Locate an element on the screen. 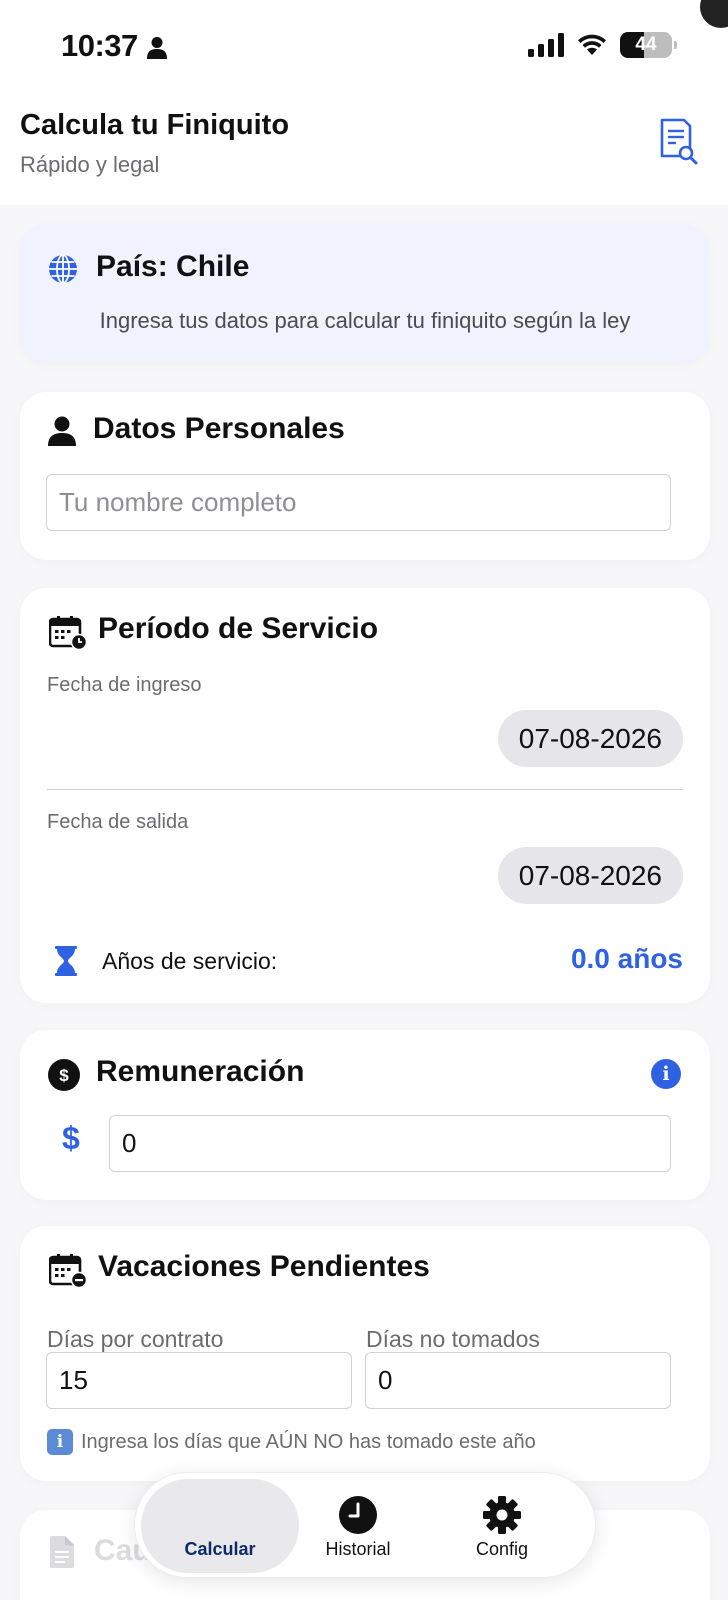  corner-indicator is located at coordinates (714, 14).